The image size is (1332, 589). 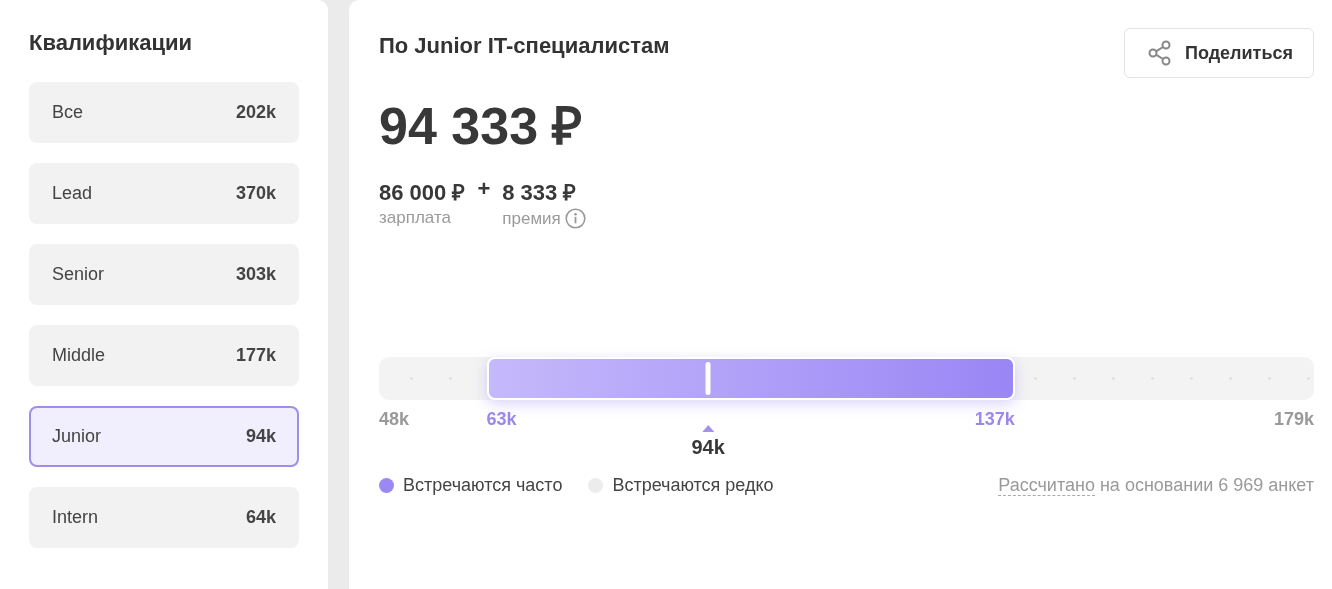 I want to click on qualification-item: Middle 177k, so click(x=164, y=355).